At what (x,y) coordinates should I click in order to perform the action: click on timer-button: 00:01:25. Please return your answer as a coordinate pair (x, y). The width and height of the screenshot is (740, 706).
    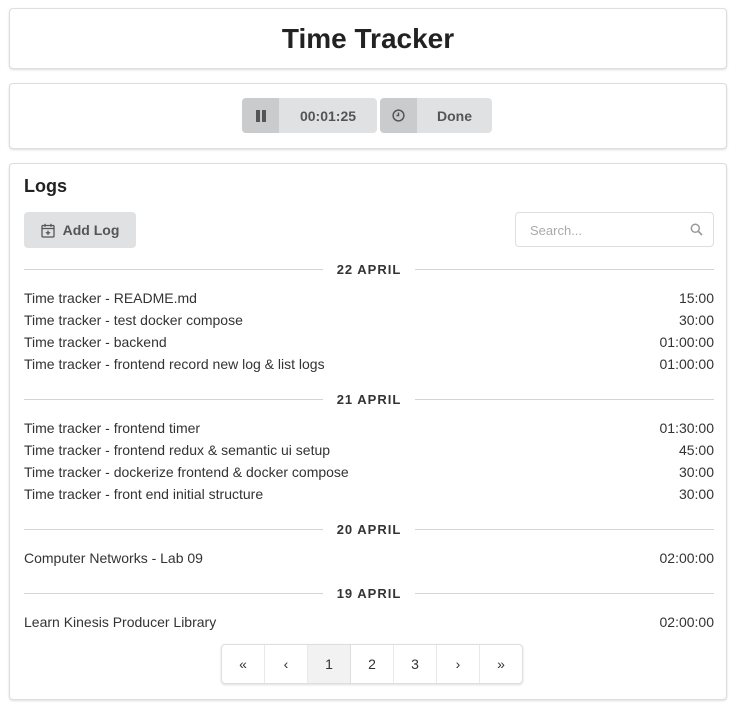
    Looking at the image, I should click on (309, 115).